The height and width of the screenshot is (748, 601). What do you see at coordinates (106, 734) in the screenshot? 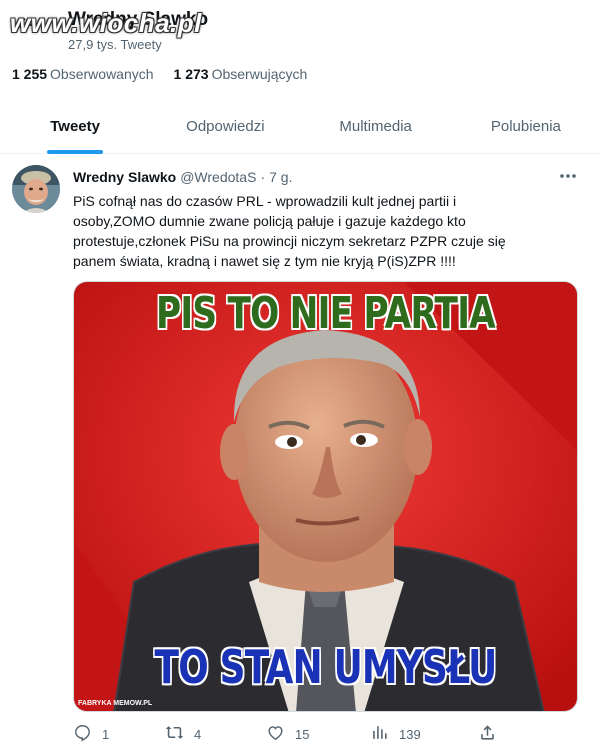
I see `reply-count: 1` at bounding box center [106, 734].